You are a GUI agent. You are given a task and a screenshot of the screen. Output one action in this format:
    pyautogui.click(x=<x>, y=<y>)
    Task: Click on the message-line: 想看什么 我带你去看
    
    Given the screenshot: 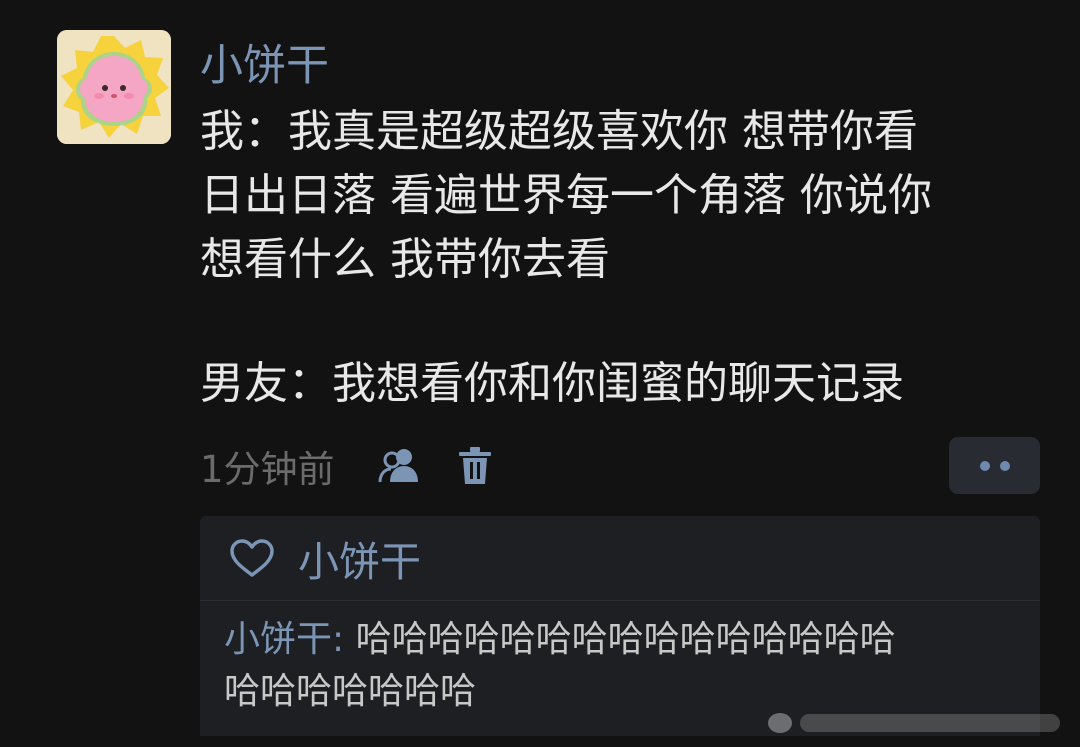 What is the action you would take?
    pyautogui.click(x=405, y=259)
    